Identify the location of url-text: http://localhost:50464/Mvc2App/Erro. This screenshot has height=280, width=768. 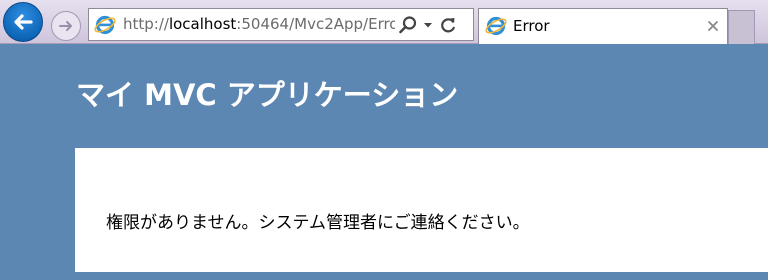
(259, 24).